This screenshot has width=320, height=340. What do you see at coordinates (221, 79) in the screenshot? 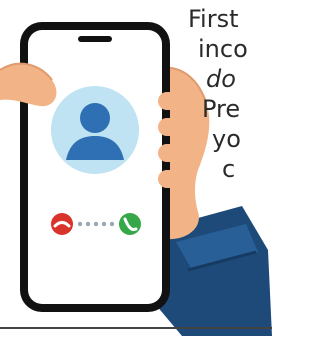
I see `instruction-line: do` at bounding box center [221, 79].